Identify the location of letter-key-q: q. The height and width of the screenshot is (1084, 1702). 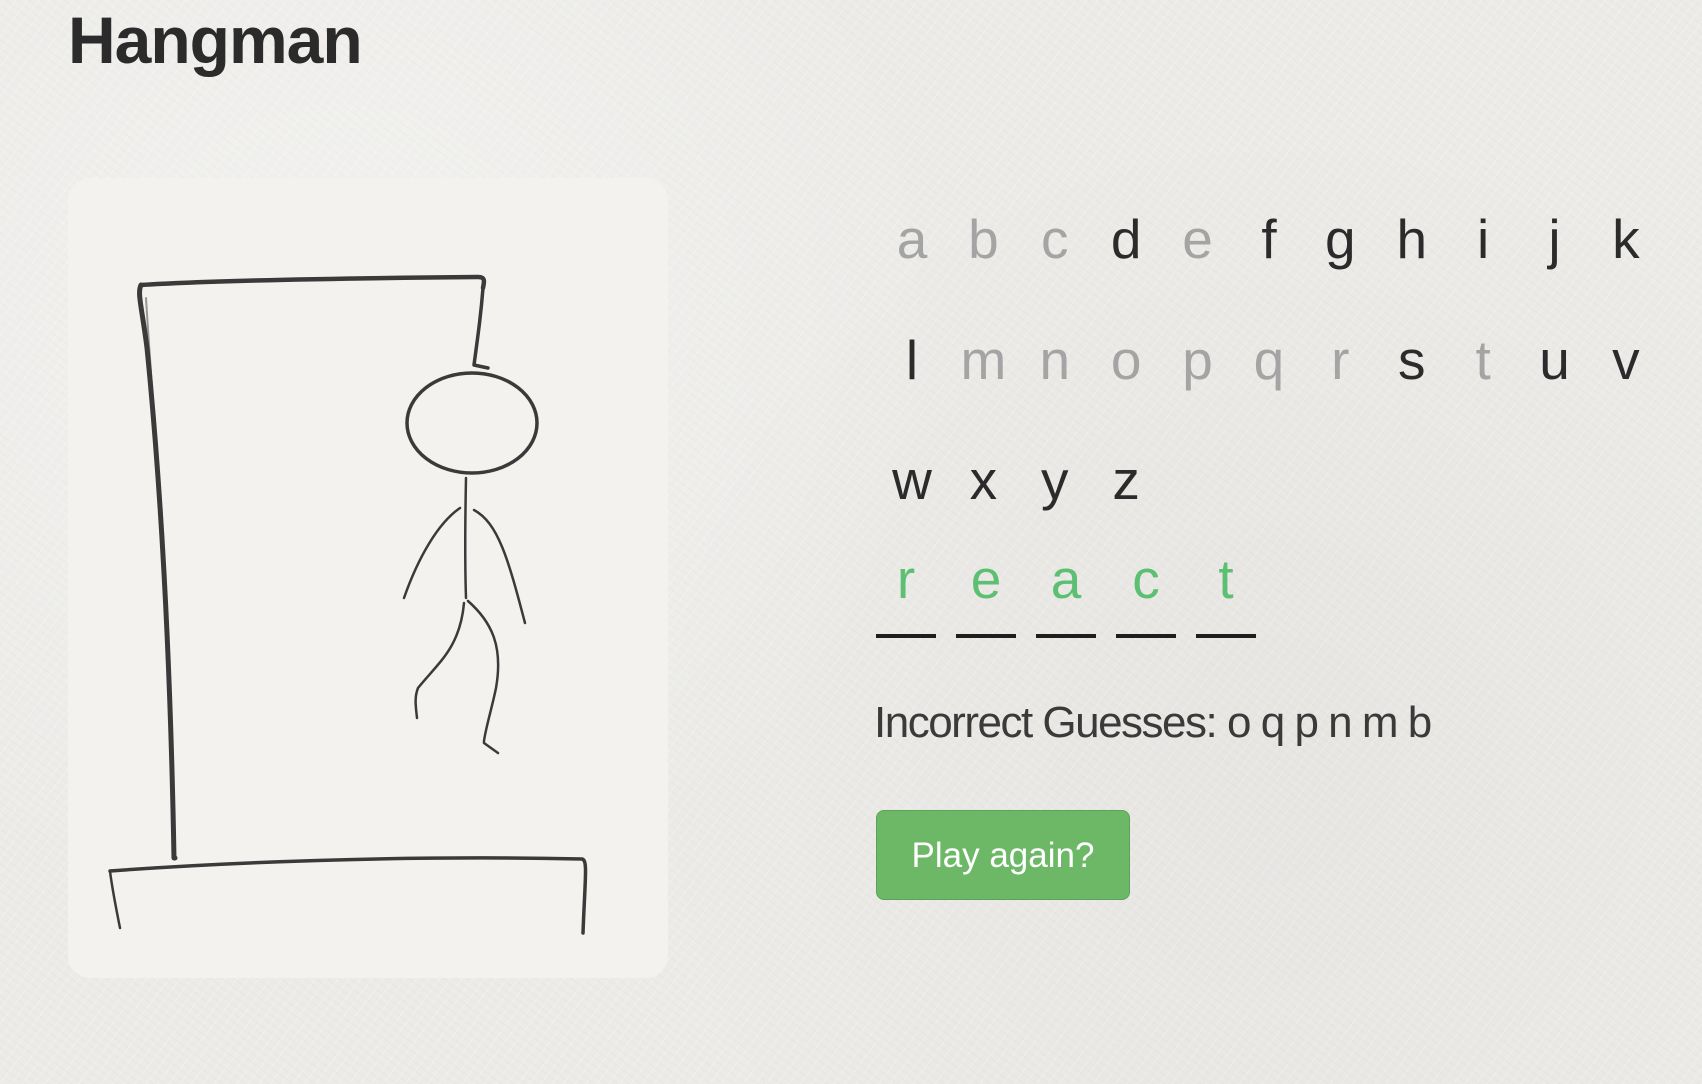
(1269, 359).